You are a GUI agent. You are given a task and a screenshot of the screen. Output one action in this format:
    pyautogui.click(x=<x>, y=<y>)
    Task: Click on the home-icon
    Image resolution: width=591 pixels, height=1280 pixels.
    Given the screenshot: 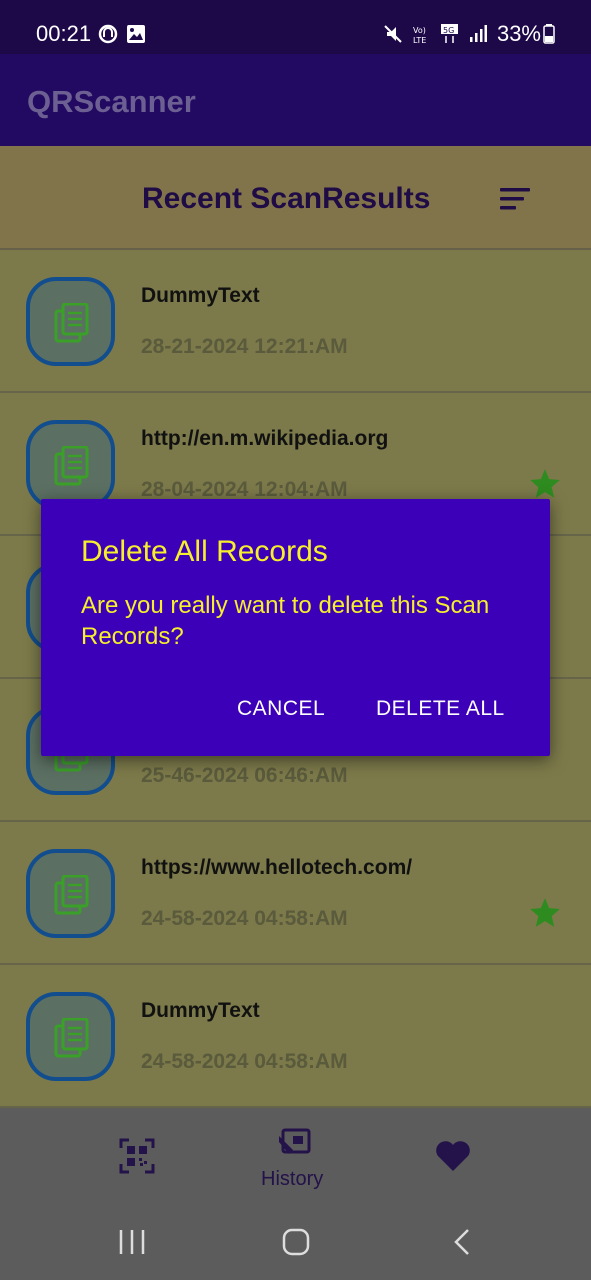 What is the action you would take?
    pyautogui.click(x=296, y=1242)
    